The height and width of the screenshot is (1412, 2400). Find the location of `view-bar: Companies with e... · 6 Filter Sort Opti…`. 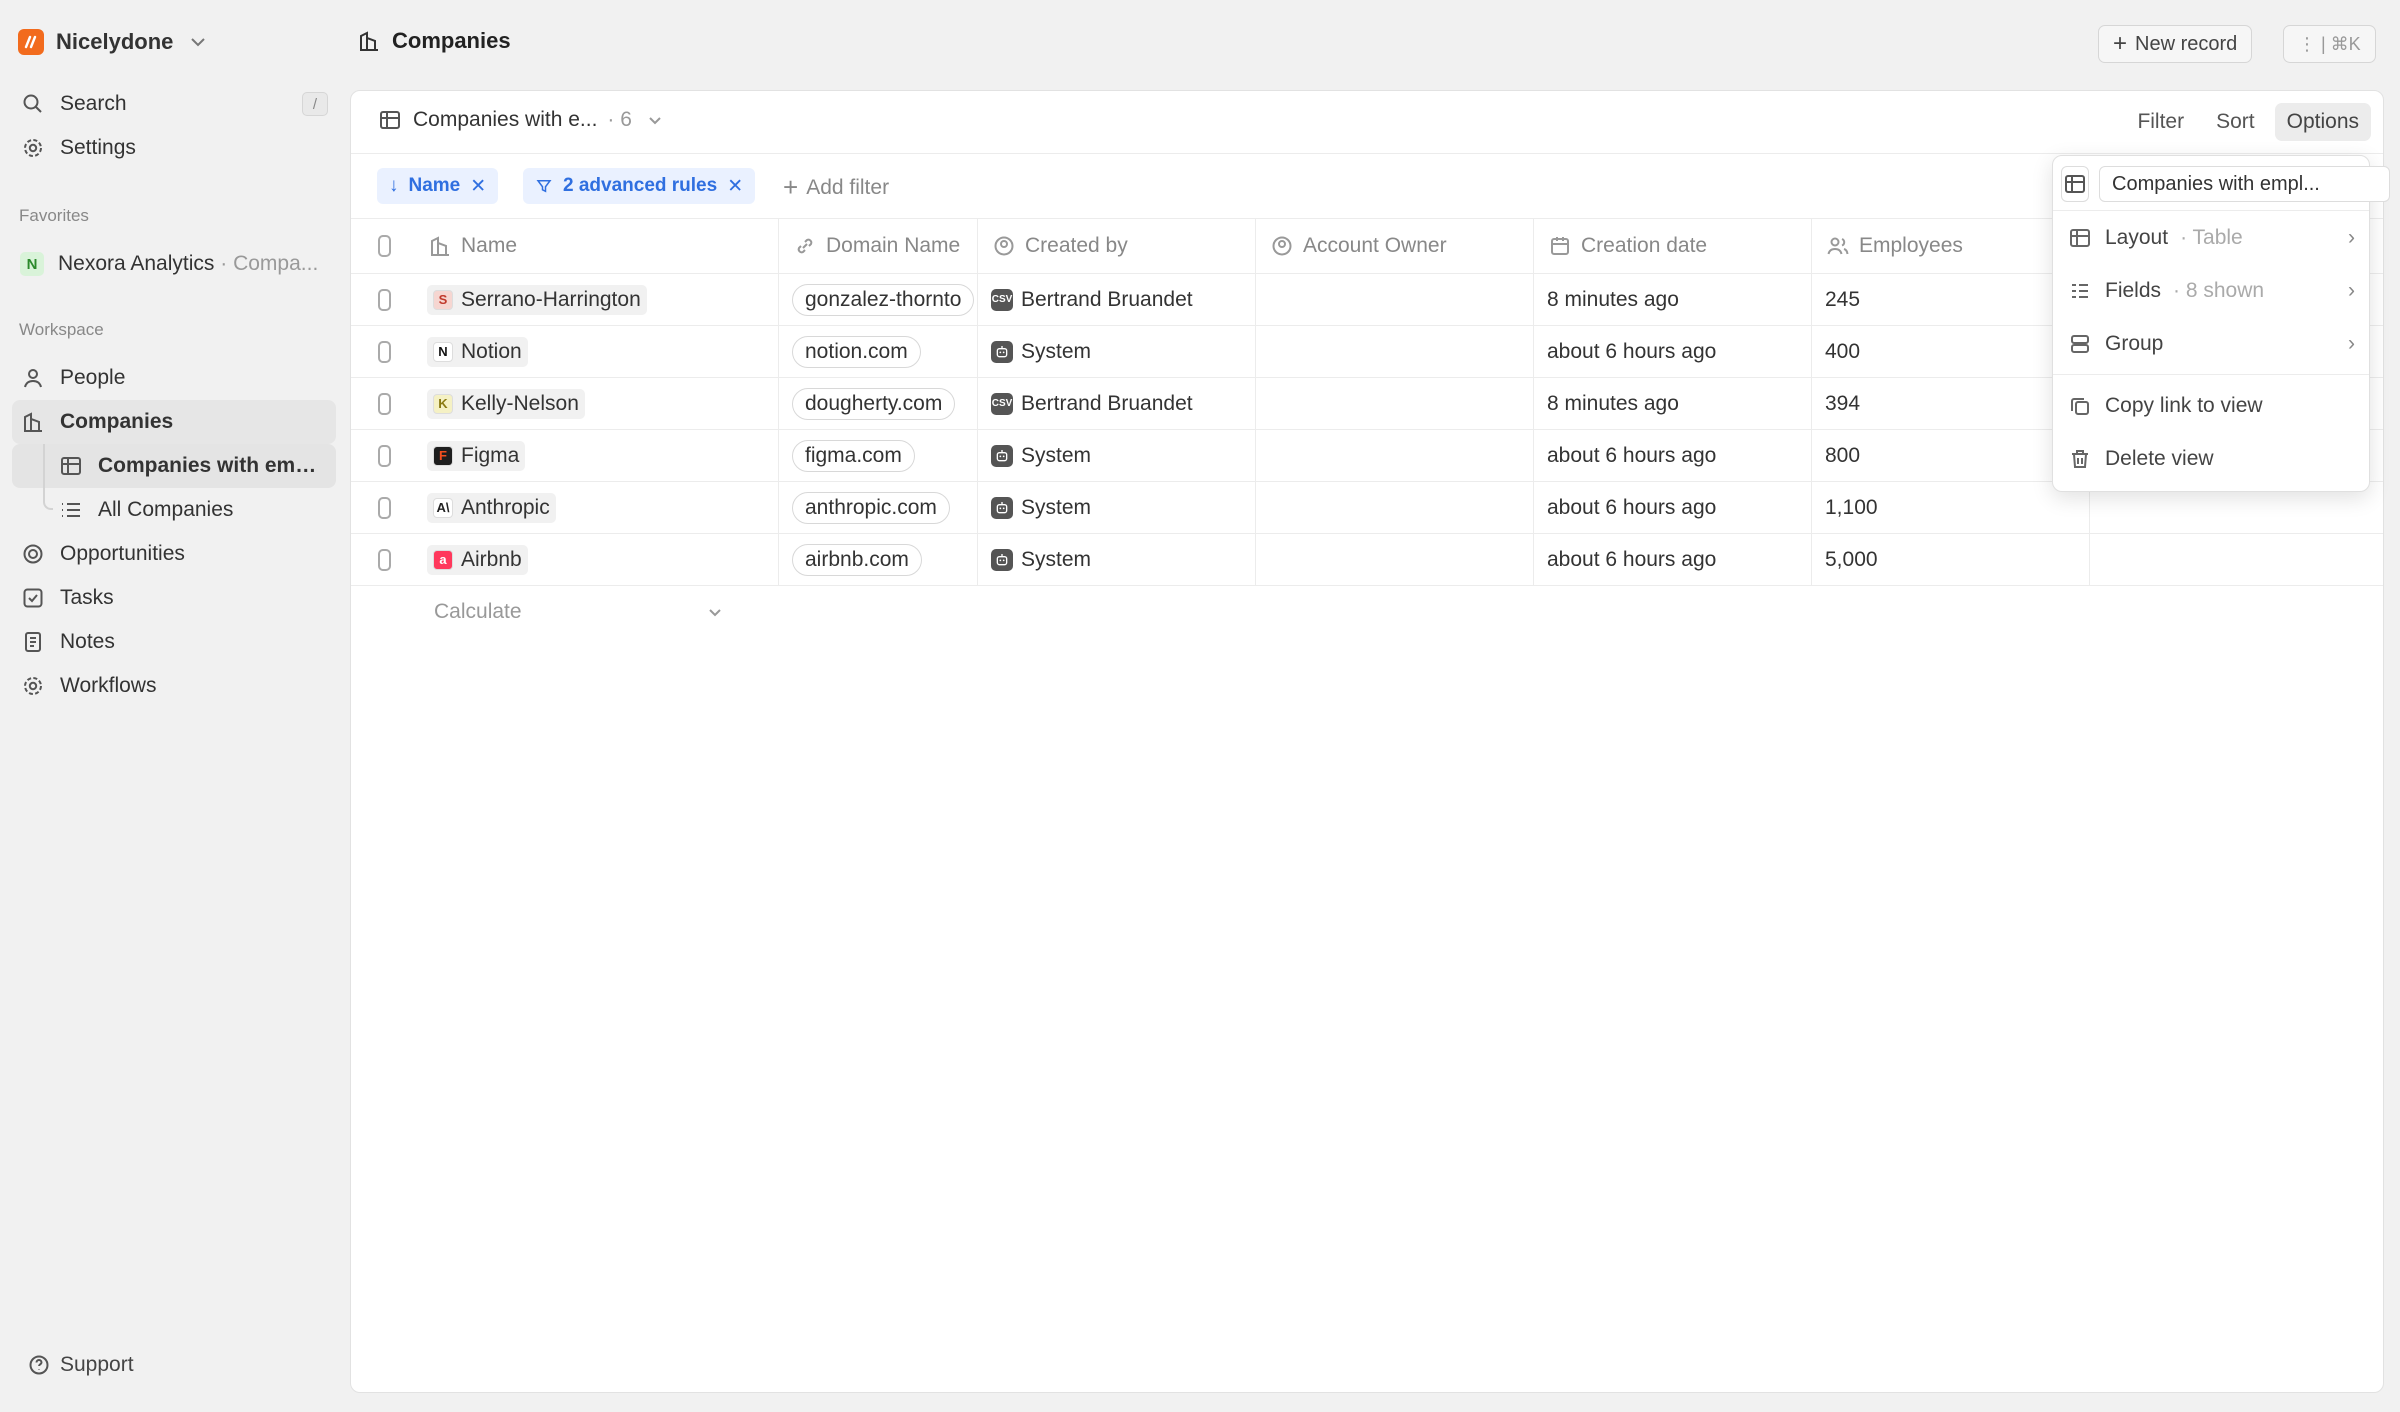

view-bar: Companies with e... · 6 Filter Sort Opti… is located at coordinates (1367, 122).